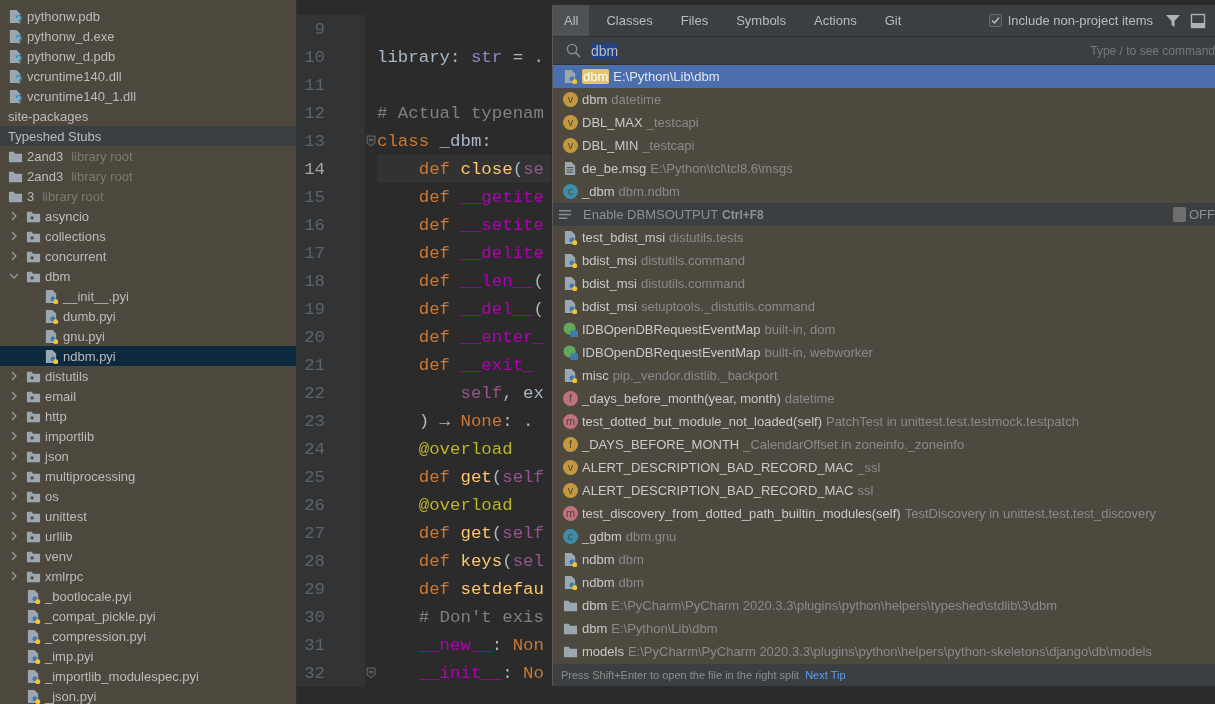 This screenshot has width=1215, height=704. I want to click on tab: Classes, so click(629, 20).